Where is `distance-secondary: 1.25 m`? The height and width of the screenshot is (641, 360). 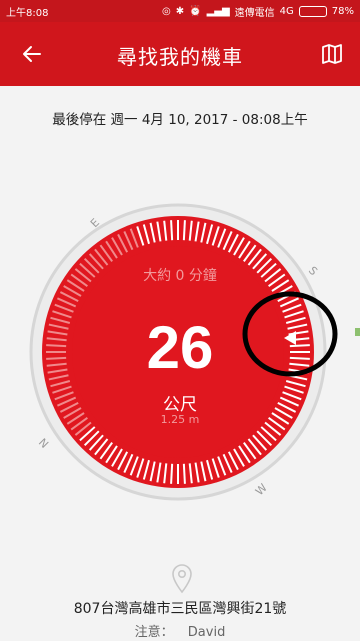 distance-secondary: 1.25 m is located at coordinates (180, 419).